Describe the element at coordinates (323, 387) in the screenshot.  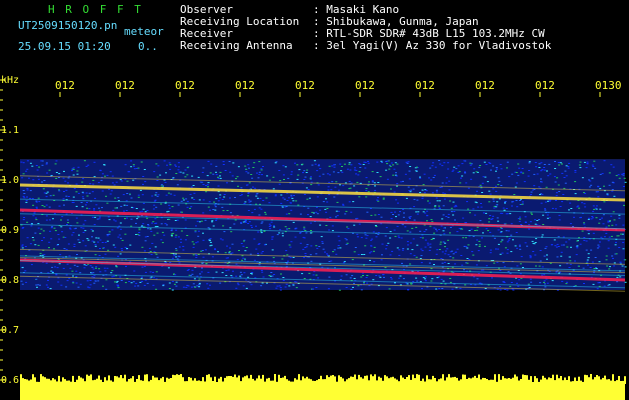
I see `amplitude-strip` at that location.